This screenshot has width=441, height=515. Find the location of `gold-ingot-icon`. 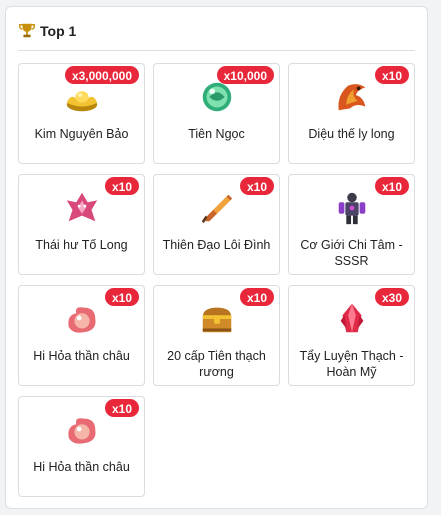

gold-ingot-icon is located at coordinates (81, 101).